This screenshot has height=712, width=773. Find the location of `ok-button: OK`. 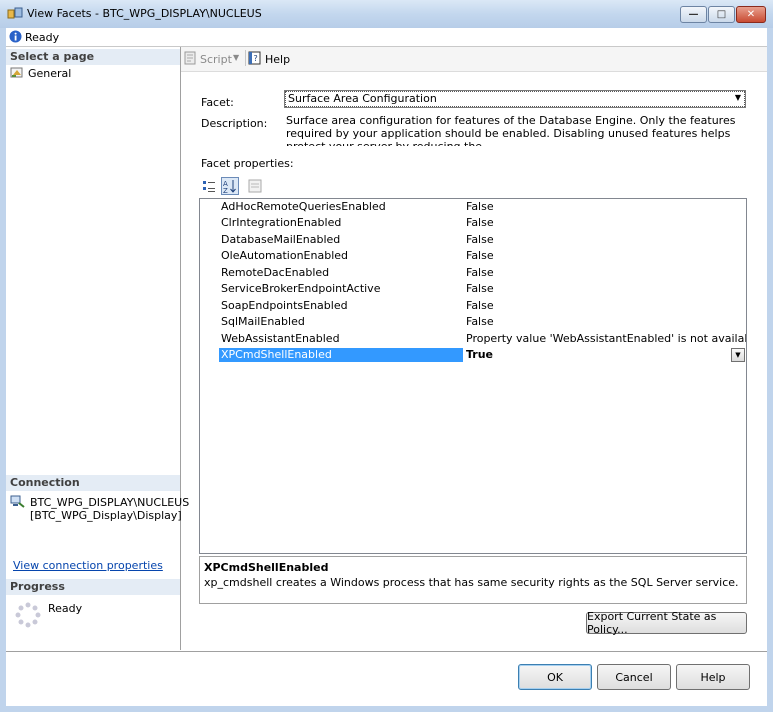

ok-button: OK is located at coordinates (555, 677).